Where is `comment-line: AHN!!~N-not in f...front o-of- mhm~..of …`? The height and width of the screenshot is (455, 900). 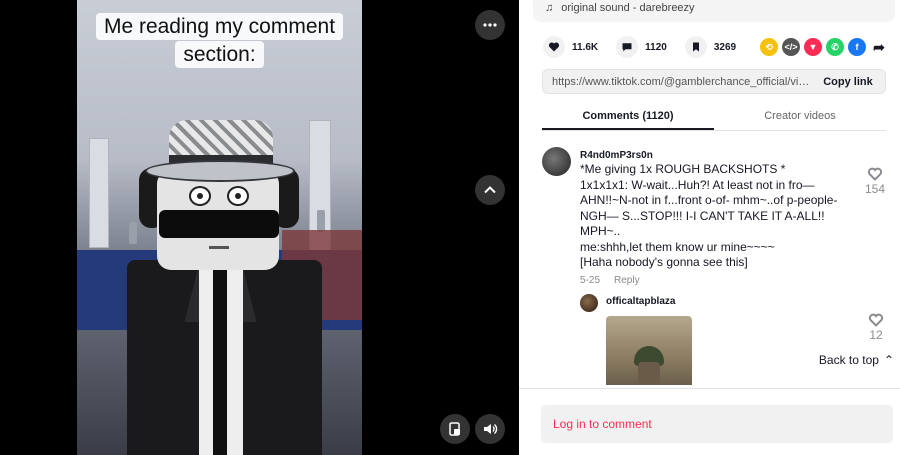
comment-line: AHN!!~N-not in f...front o-of- mhm~..of … is located at coordinates (709, 200).